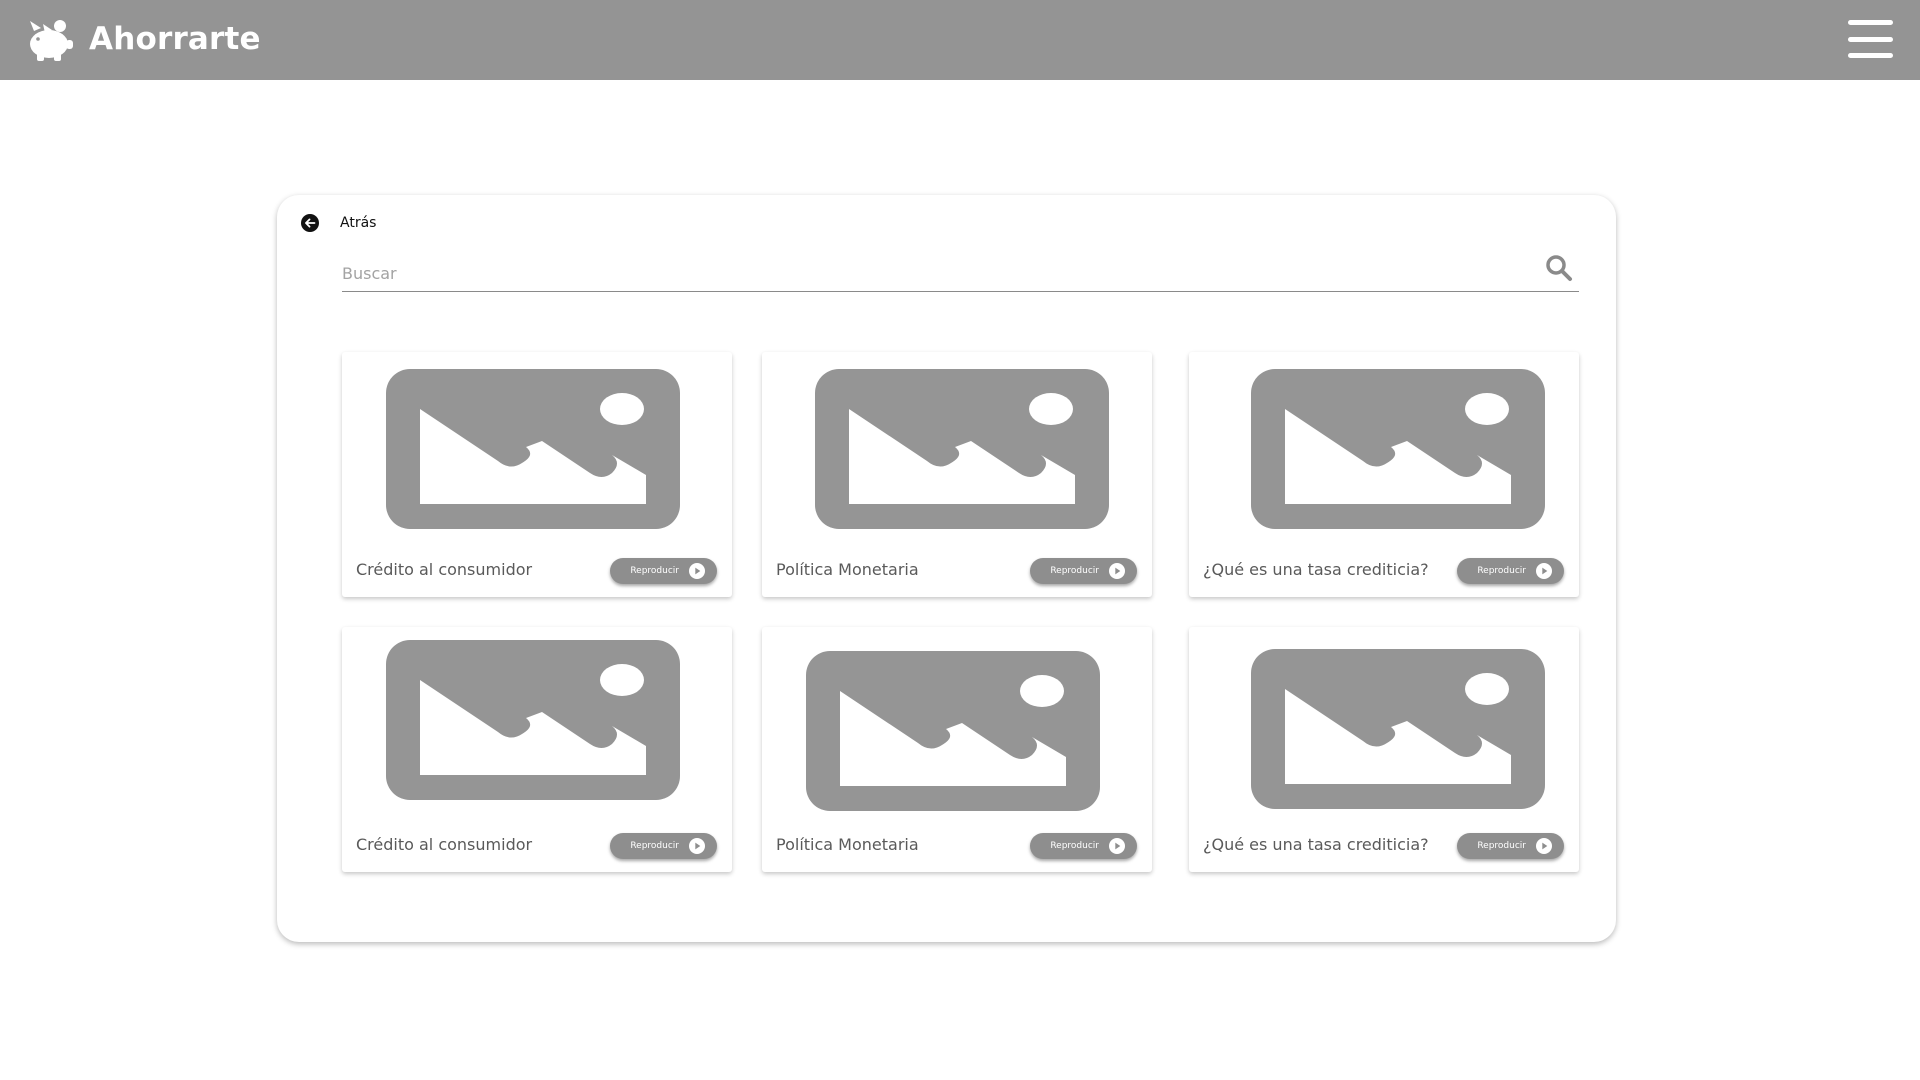  I want to click on brand: Ahorrarte, so click(144, 39).